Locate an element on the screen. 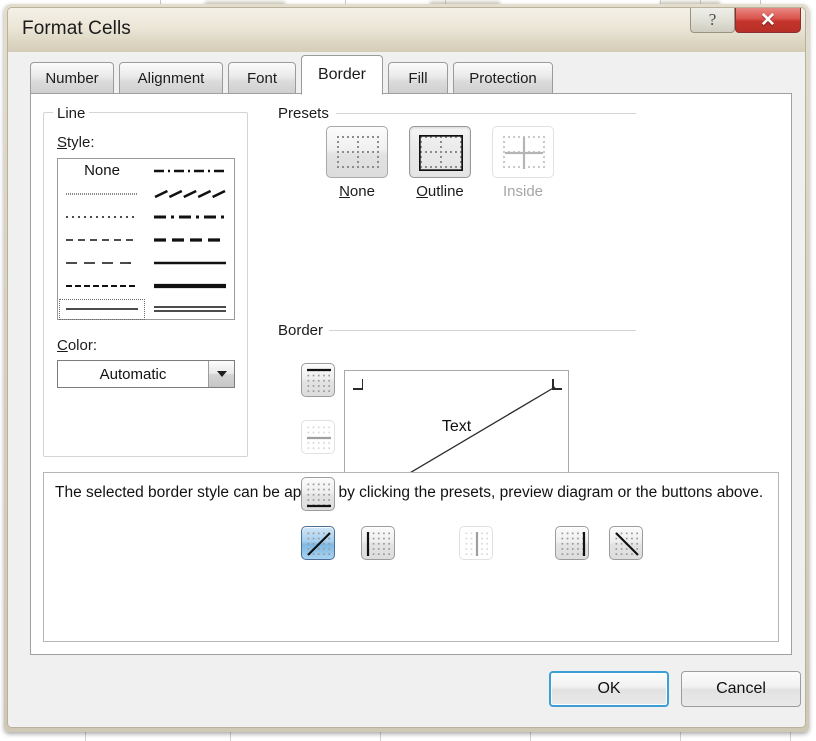 The image size is (816, 741). tab-label: Fill is located at coordinates (418, 78).